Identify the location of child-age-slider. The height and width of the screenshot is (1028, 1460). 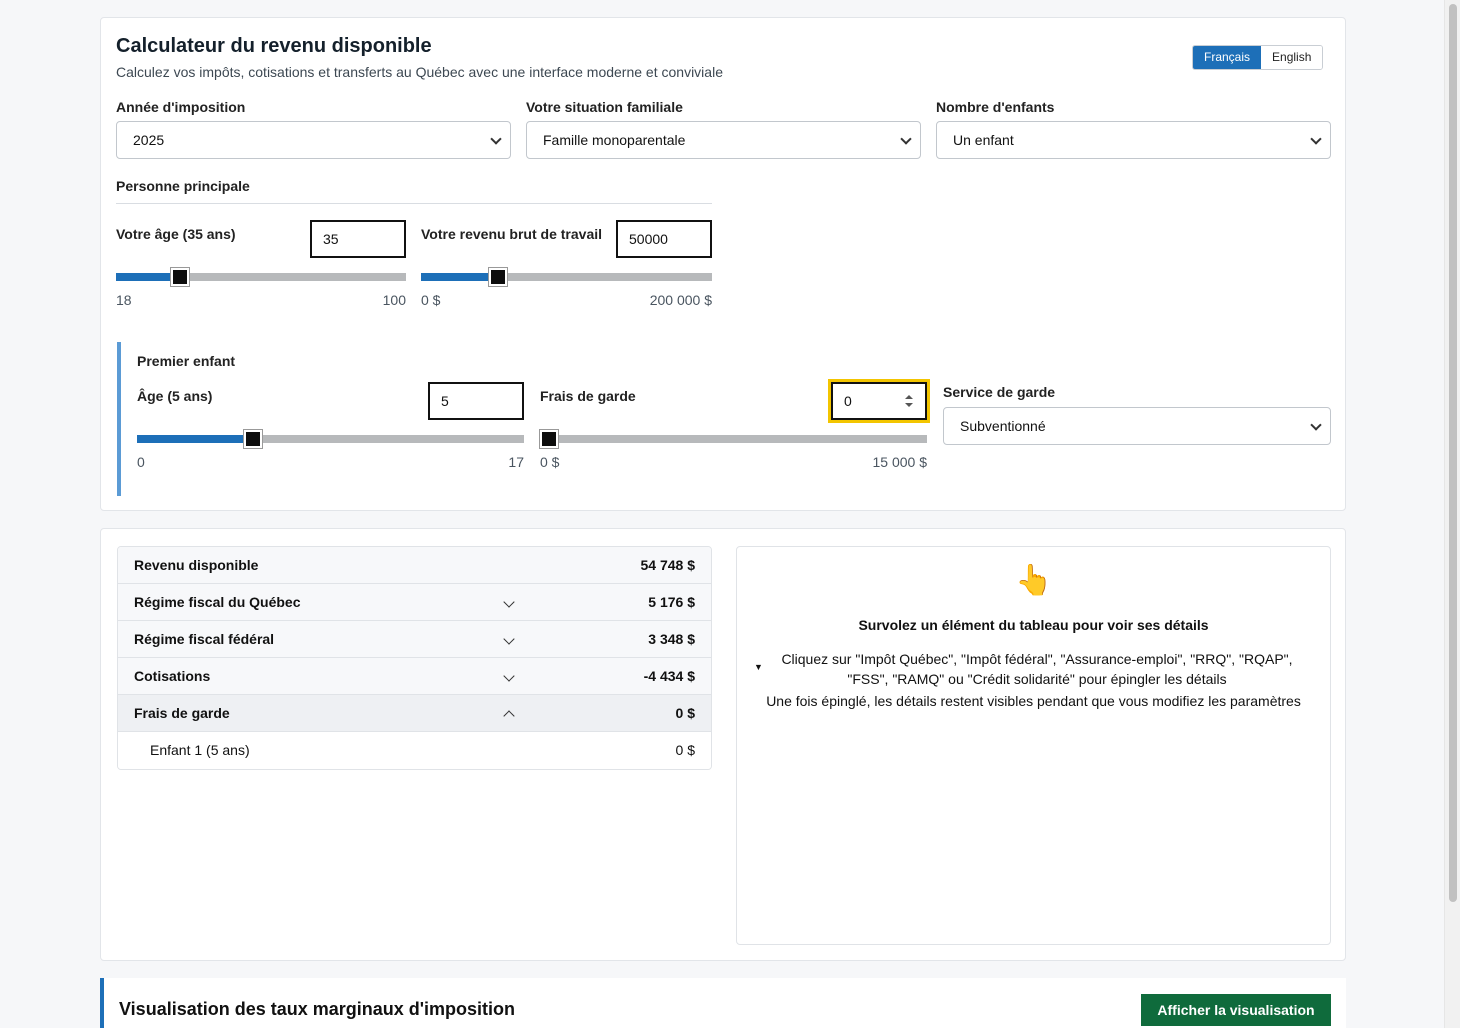
(330, 439).